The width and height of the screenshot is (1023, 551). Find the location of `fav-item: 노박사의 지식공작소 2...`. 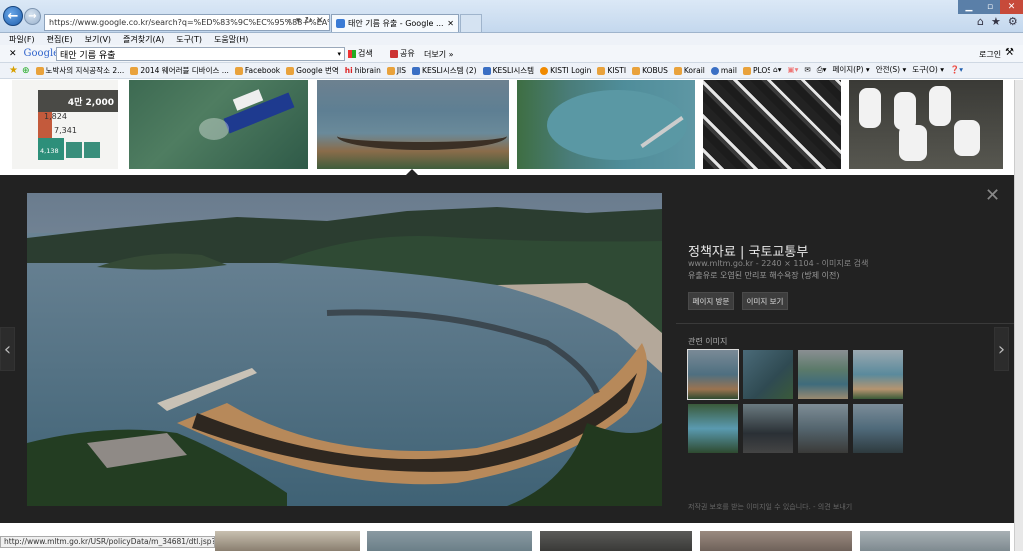

fav-item: 노박사의 지식공작소 2... is located at coordinates (79, 70).